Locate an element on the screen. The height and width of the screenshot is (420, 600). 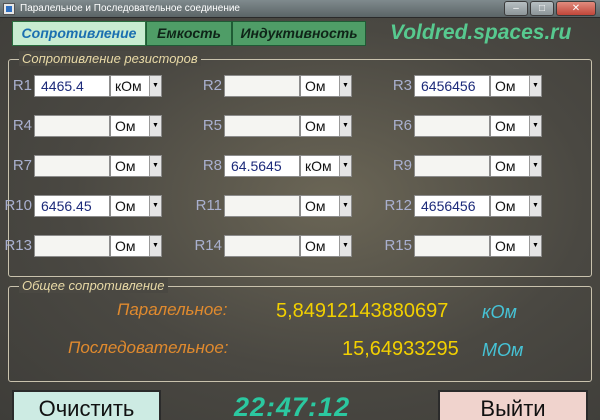
resistor-label: R8 is located at coordinates (212, 165).